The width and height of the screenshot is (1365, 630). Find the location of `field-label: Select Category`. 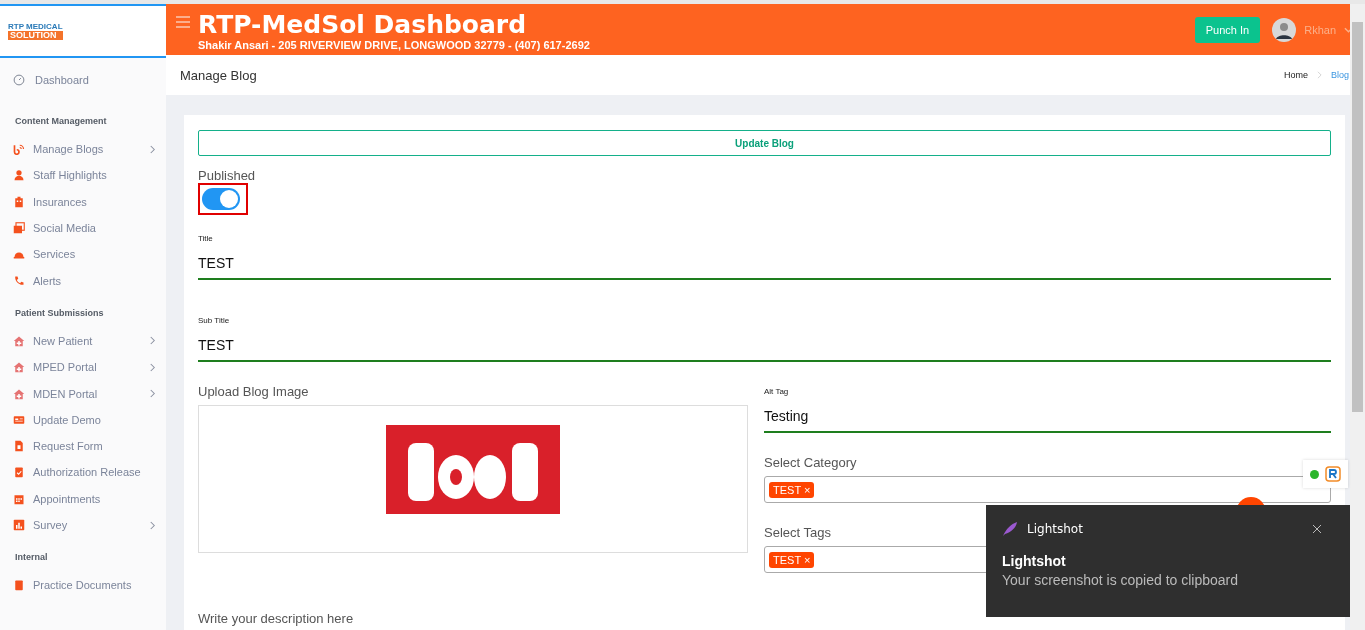

field-label: Select Category is located at coordinates (810, 462).